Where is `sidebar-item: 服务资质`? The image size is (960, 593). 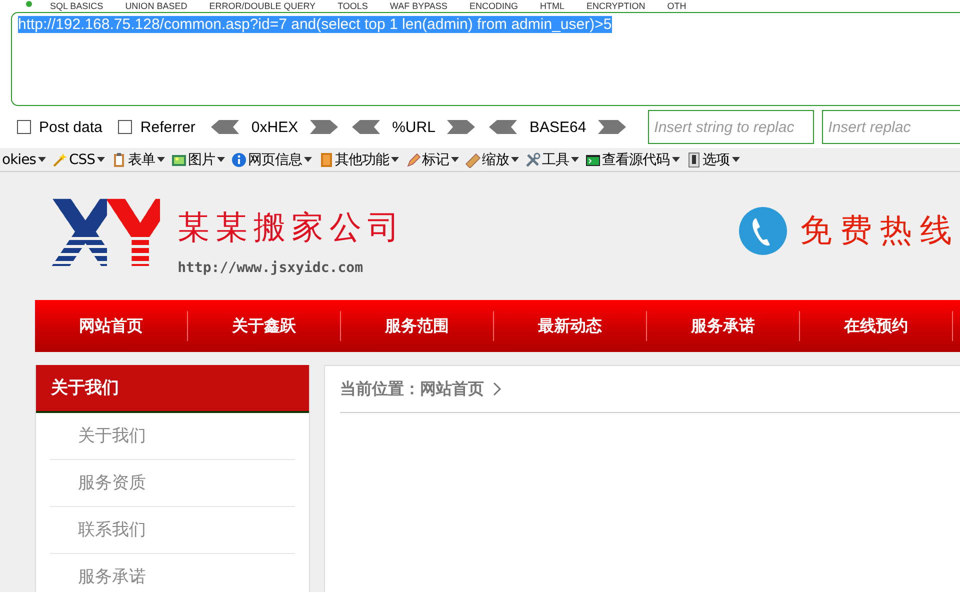 sidebar-item: 服务资质 is located at coordinates (172, 483).